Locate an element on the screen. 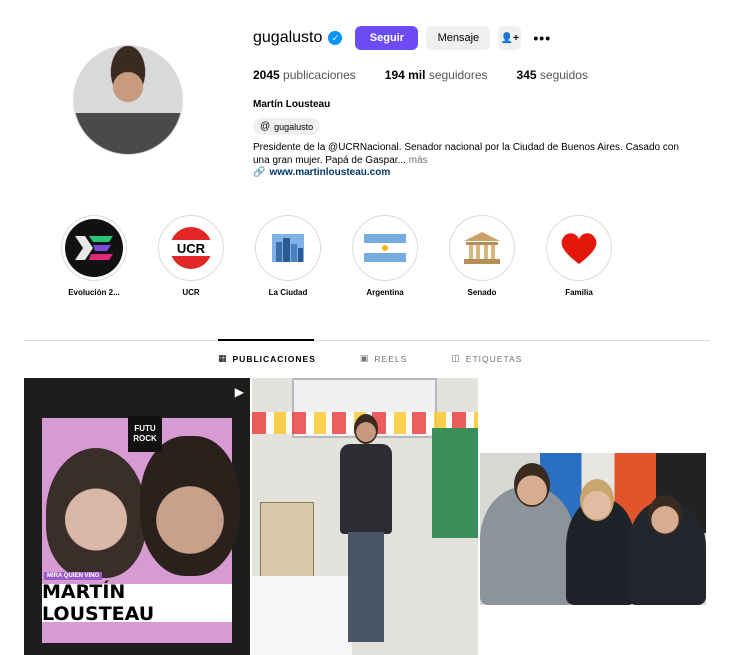 The image size is (730, 655). tab-reels: ▣ REELS is located at coordinates (383, 358).